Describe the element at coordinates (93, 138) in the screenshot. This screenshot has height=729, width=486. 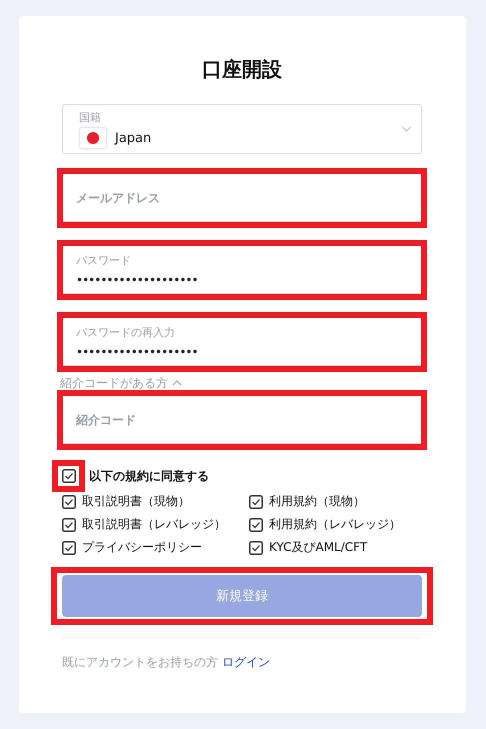
I see `flag-icon` at that location.